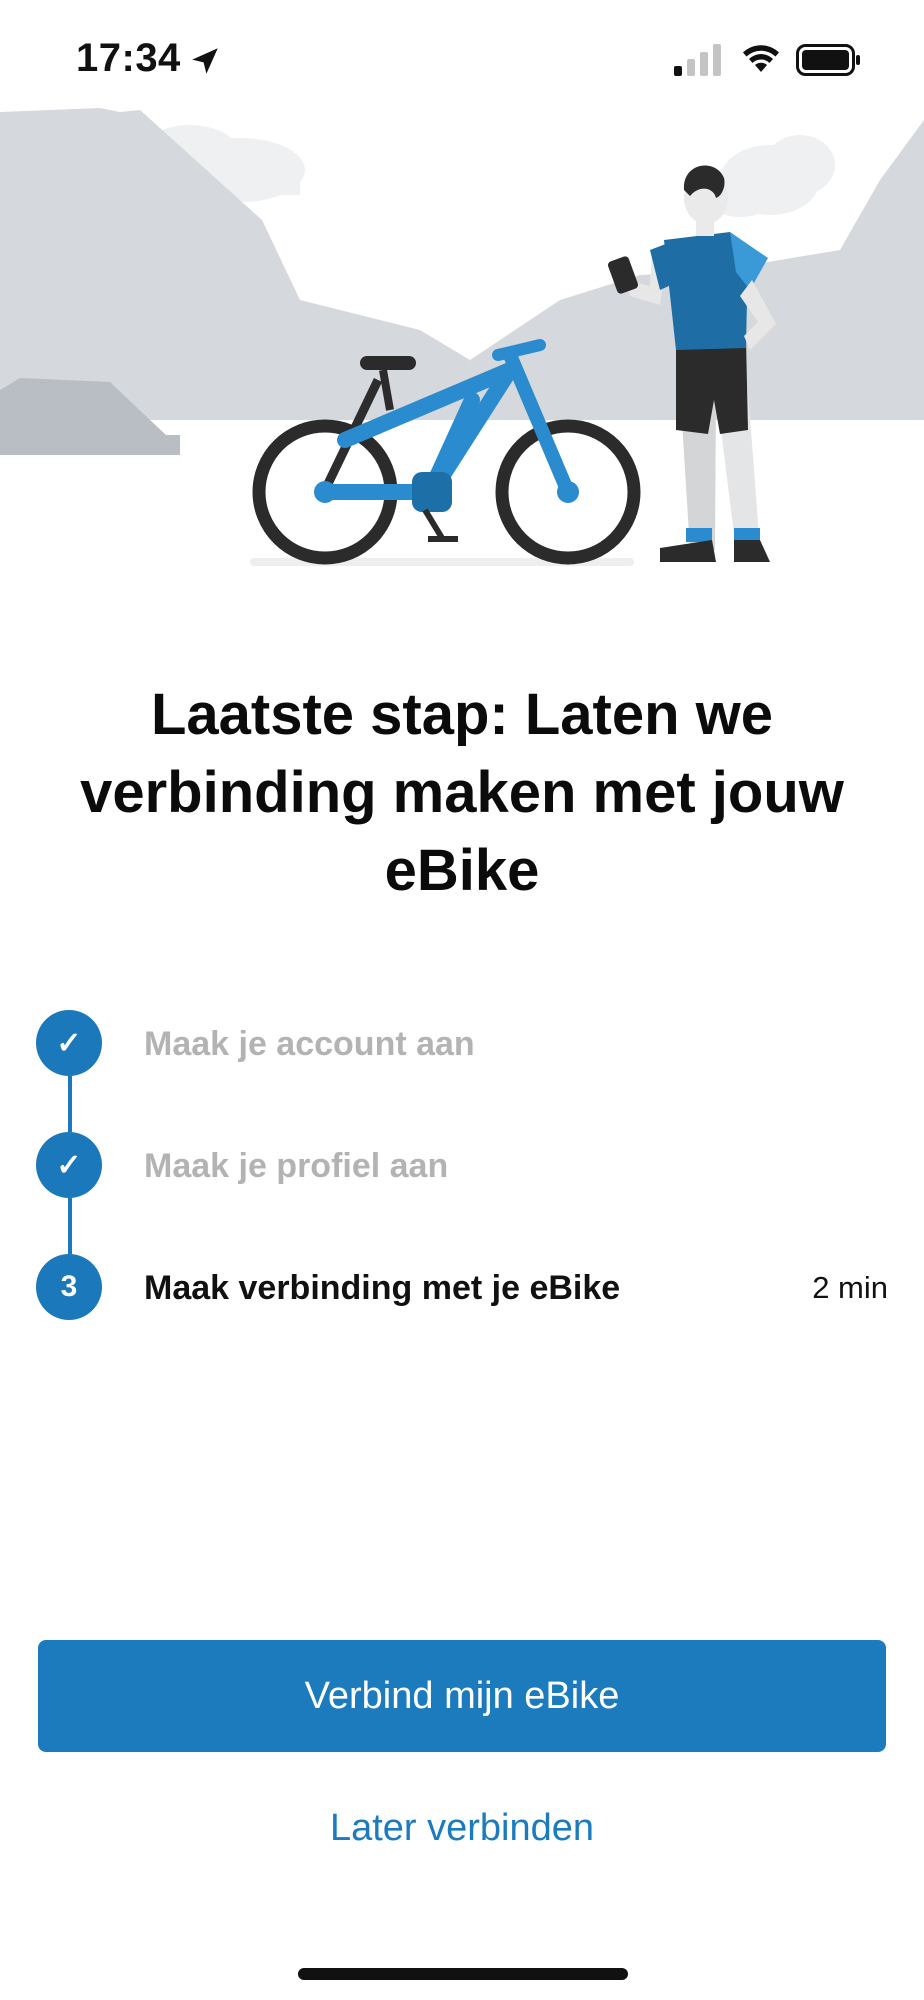 This screenshot has width=924, height=2000. Describe the element at coordinates (69, 1287) in the screenshot. I see `step-number-badge: 3` at that location.